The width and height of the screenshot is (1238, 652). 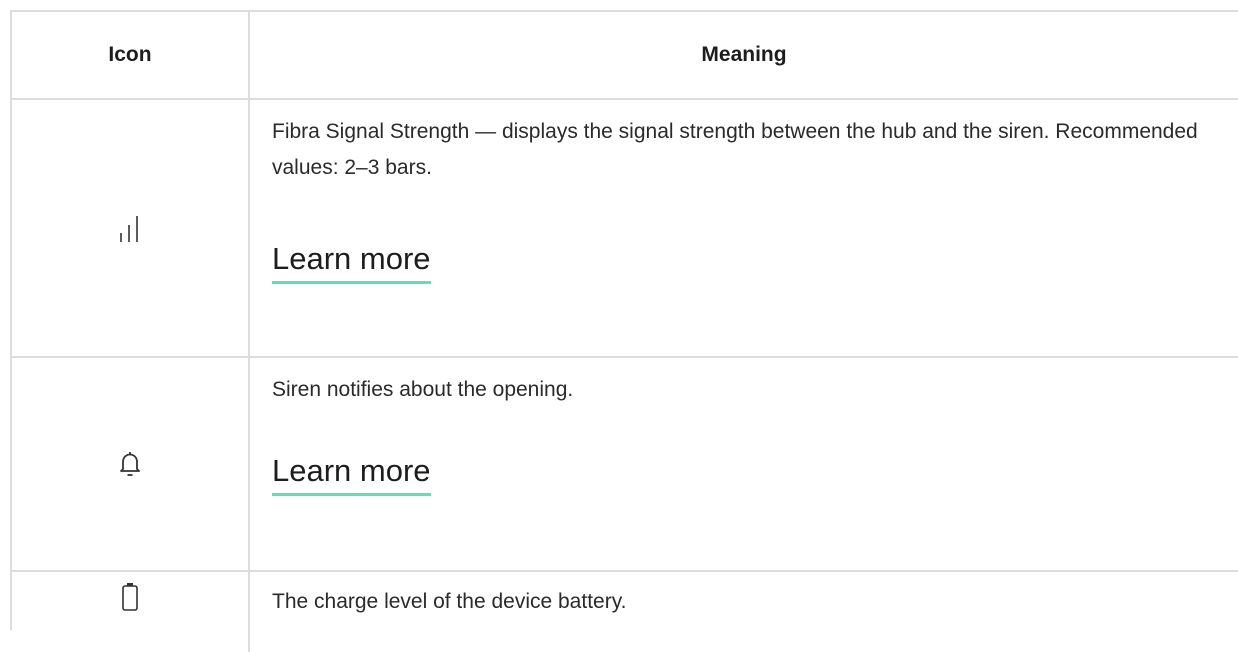 I want to click on header-cell-meaning: Meaning, so click(x=744, y=55).